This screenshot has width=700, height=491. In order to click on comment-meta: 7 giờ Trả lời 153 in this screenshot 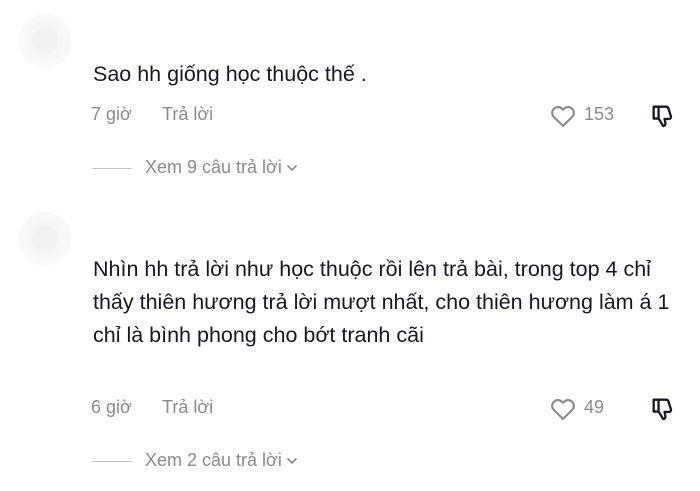, I will do `click(391, 116)`.